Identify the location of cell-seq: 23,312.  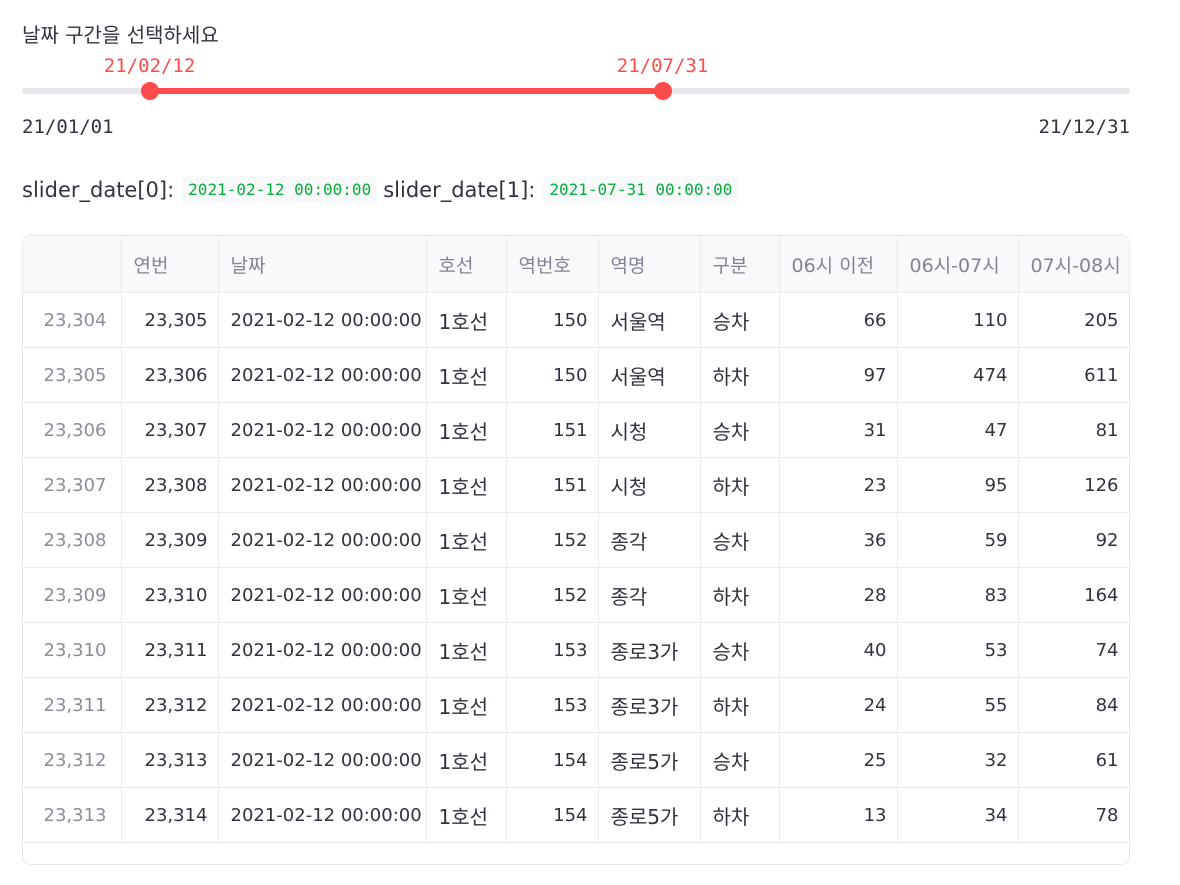
(170, 705).